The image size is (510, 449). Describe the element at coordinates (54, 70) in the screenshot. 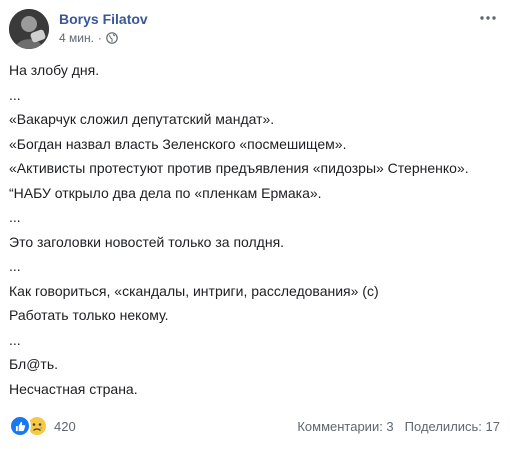

I see `post-line: На злобу дня.` at that location.